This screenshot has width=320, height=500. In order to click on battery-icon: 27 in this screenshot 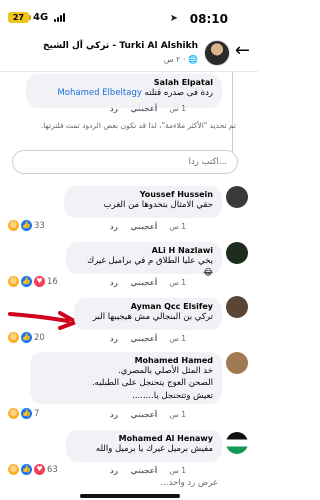, I will do `click(18, 17)`.